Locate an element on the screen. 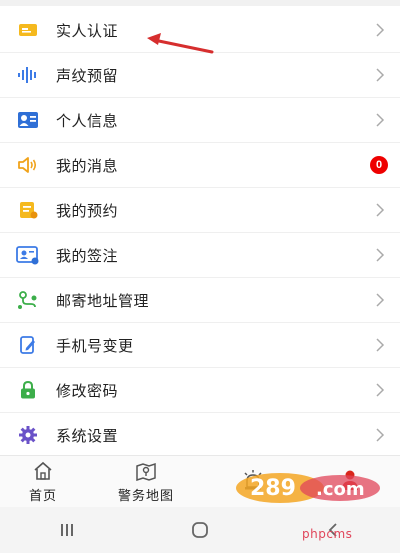  menu-item-mailing-address: 邮寄地址管理 is located at coordinates (200, 300).